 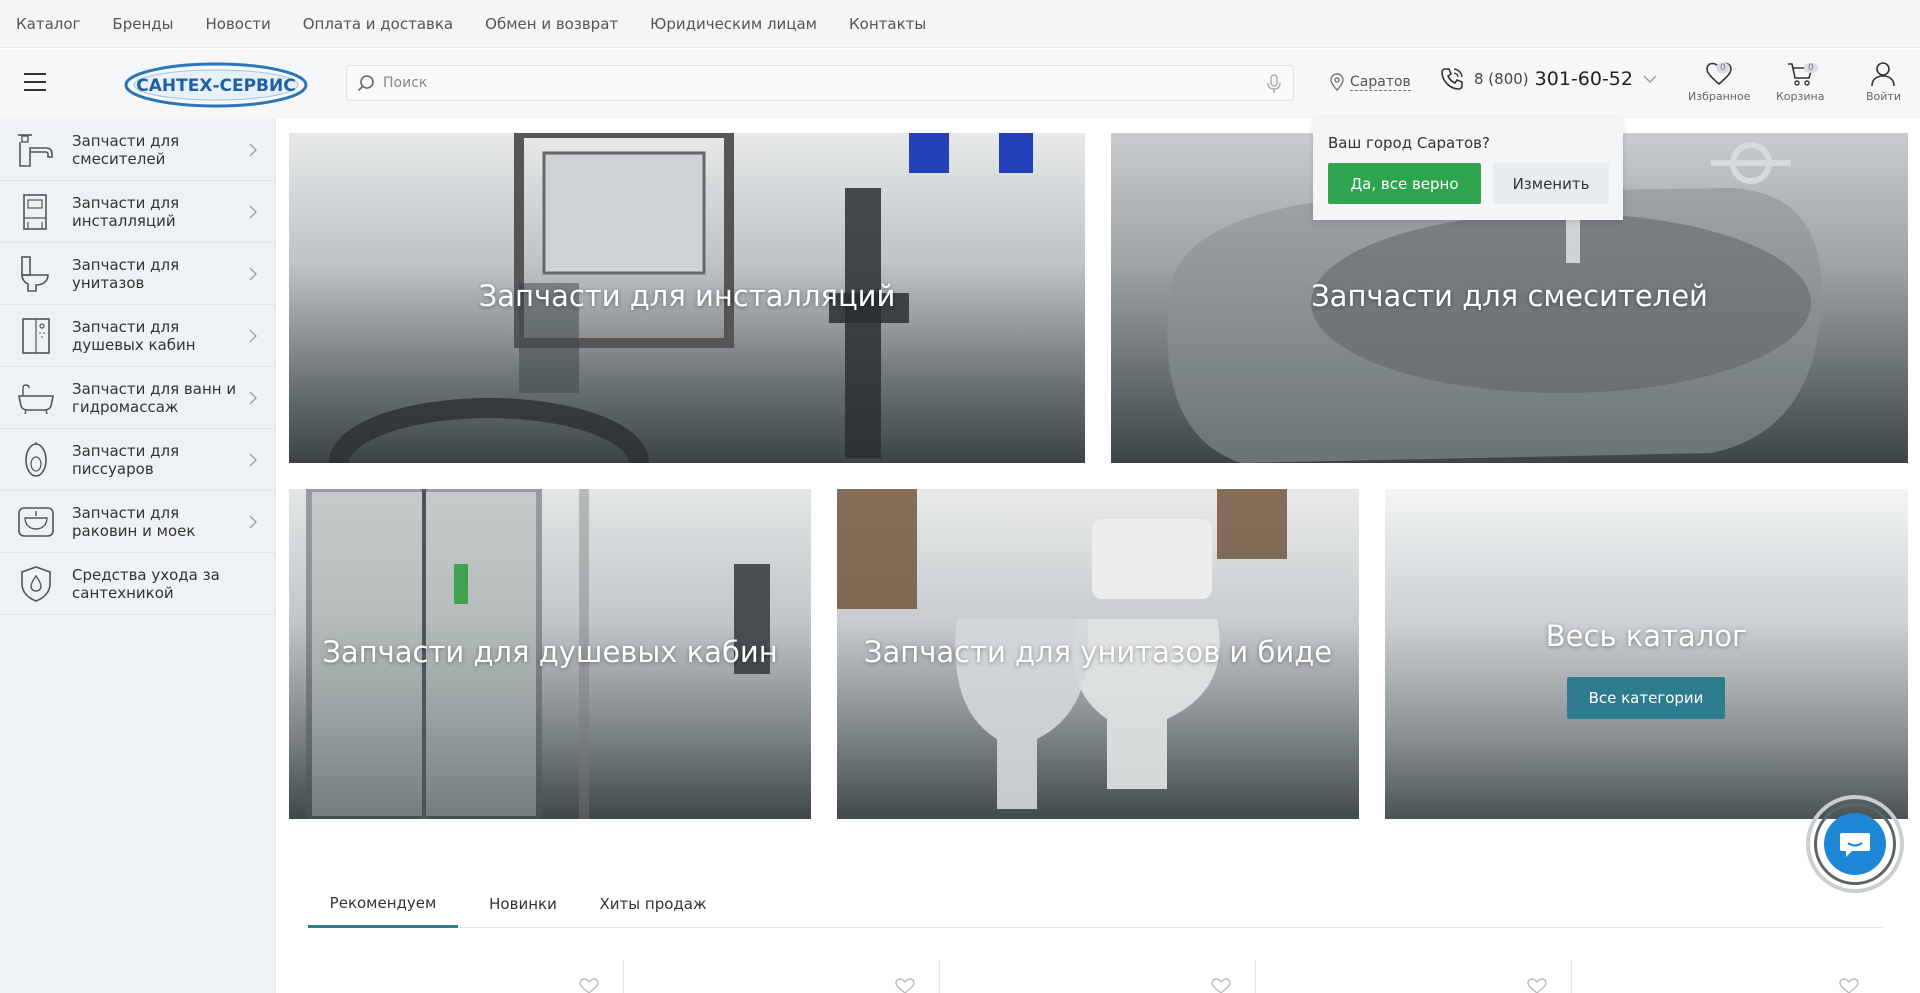 What do you see at coordinates (365, 83) in the screenshot?
I see `search-icon` at bounding box center [365, 83].